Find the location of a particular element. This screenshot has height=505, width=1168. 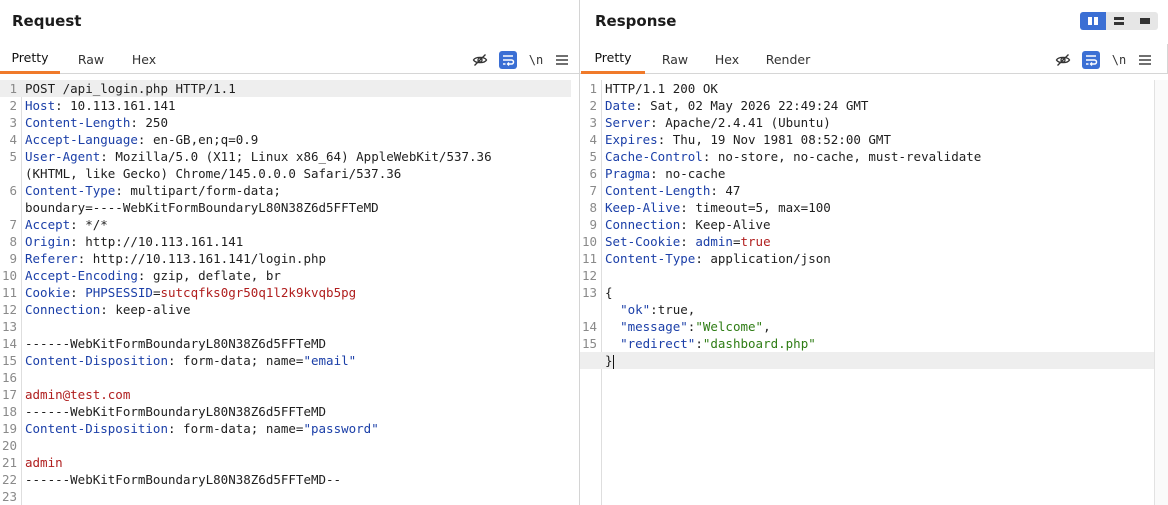

code-token: : */* is located at coordinates (89, 224).